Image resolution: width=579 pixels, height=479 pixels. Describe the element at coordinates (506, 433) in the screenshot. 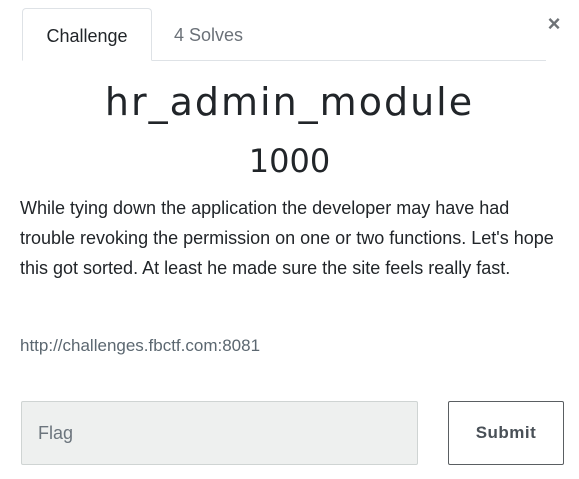

I see `submit-button: Submit` at that location.